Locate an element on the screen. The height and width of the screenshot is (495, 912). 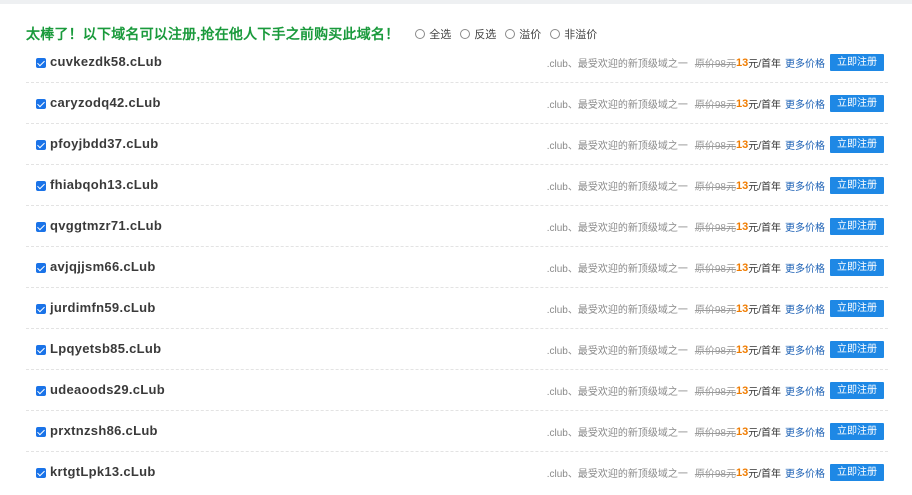
domain-name: prxtnzsh86.cLub is located at coordinates (104, 430).